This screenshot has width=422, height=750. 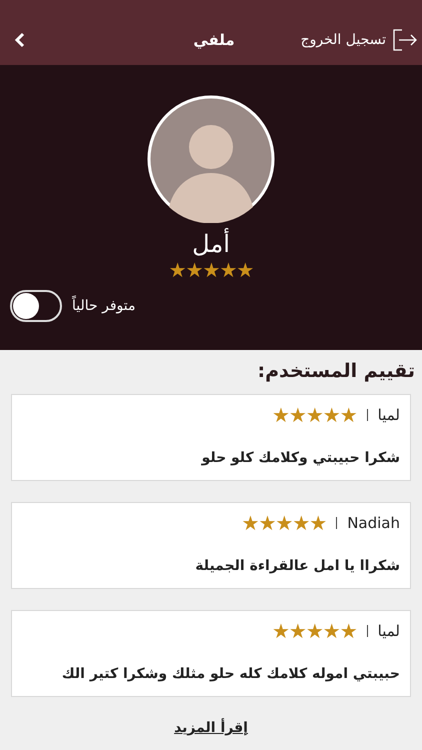 I want to click on review-author: Nadiah, so click(x=373, y=523).